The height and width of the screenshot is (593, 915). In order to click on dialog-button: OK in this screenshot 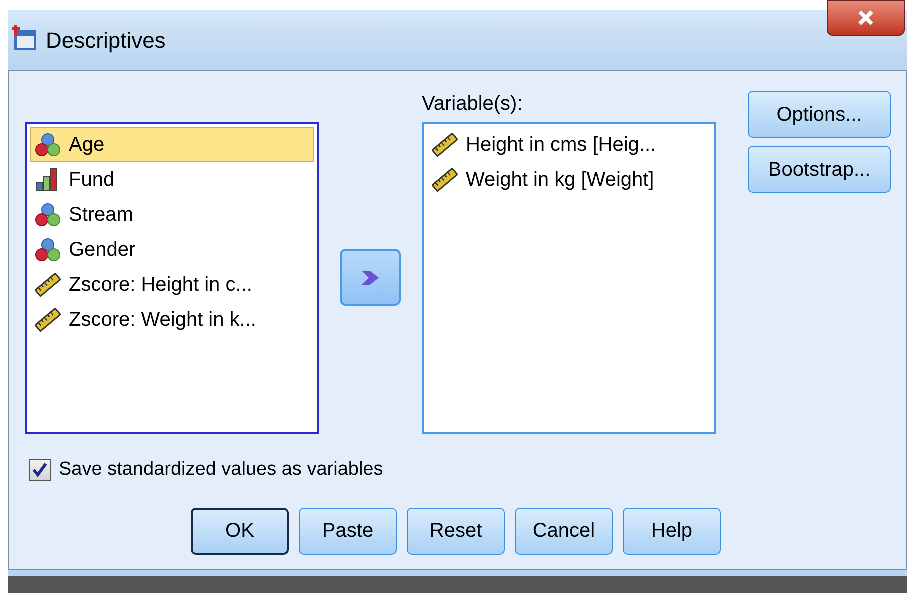, I will do `click(240, 531)`.